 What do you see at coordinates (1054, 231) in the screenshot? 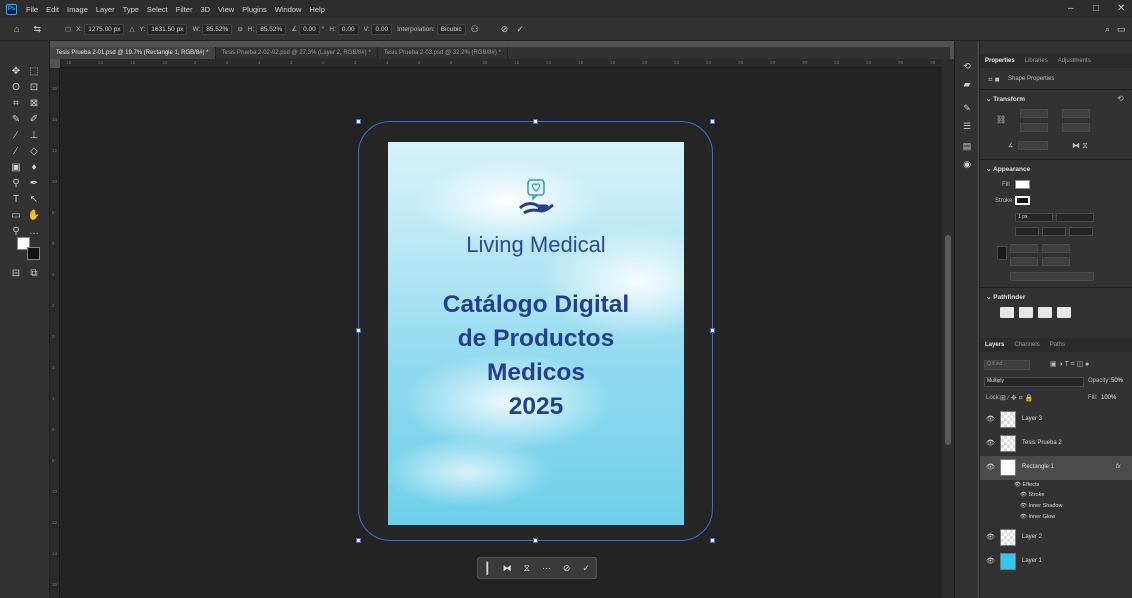
I see `stroke-cap-select` at bounding box center [1054, 231].